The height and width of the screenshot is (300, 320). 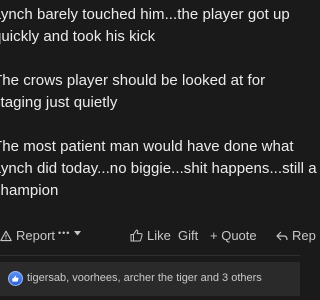 I want to click on more-icon: •••, so click(x=64, y=233).